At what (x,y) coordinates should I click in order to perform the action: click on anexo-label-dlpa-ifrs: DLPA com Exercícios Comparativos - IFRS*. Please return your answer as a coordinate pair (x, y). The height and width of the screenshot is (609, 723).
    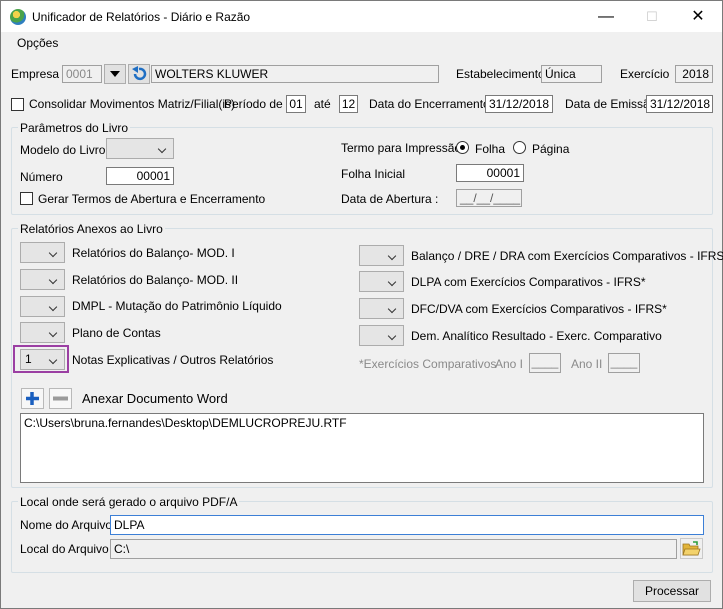
    Looking at the image, I should click on (528, 282).